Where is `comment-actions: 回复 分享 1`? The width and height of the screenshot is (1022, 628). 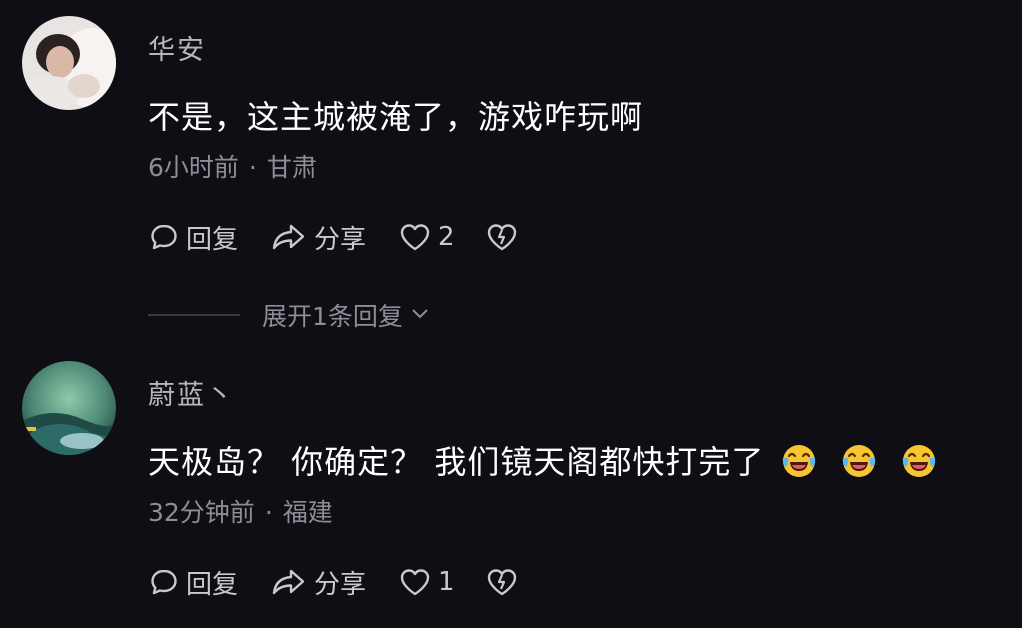 comment-actions: 回复 分享 1 is located at coordinates (333, 582).